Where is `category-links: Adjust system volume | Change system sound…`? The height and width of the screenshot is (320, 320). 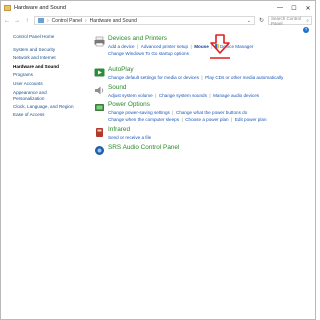
category-links: Adjust system volume | Change system sound… is located at coordinates (211, 95).